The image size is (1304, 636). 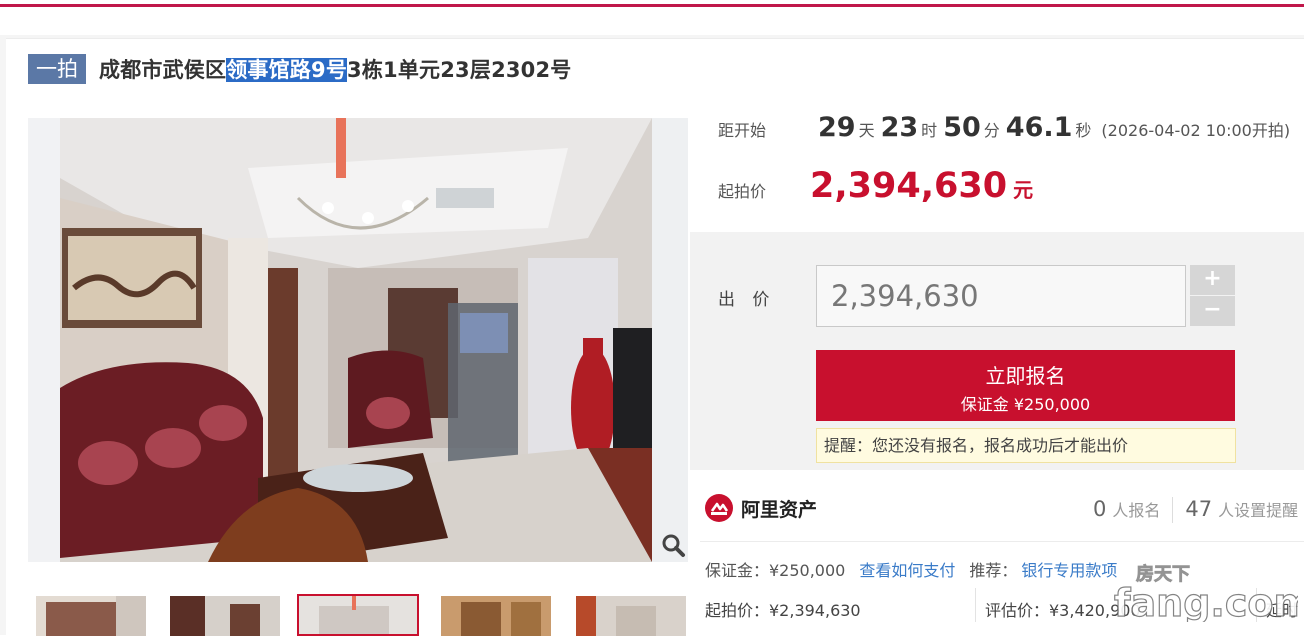 What do you see at coordinates (719, 508) in the screenshot?
I see `alibaba-assets-logo-icon` at bounding box center [719, 508].